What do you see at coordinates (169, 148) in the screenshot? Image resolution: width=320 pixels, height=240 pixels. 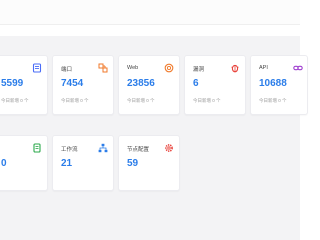 I see `gear-icon` at bounding box center [169, 148].